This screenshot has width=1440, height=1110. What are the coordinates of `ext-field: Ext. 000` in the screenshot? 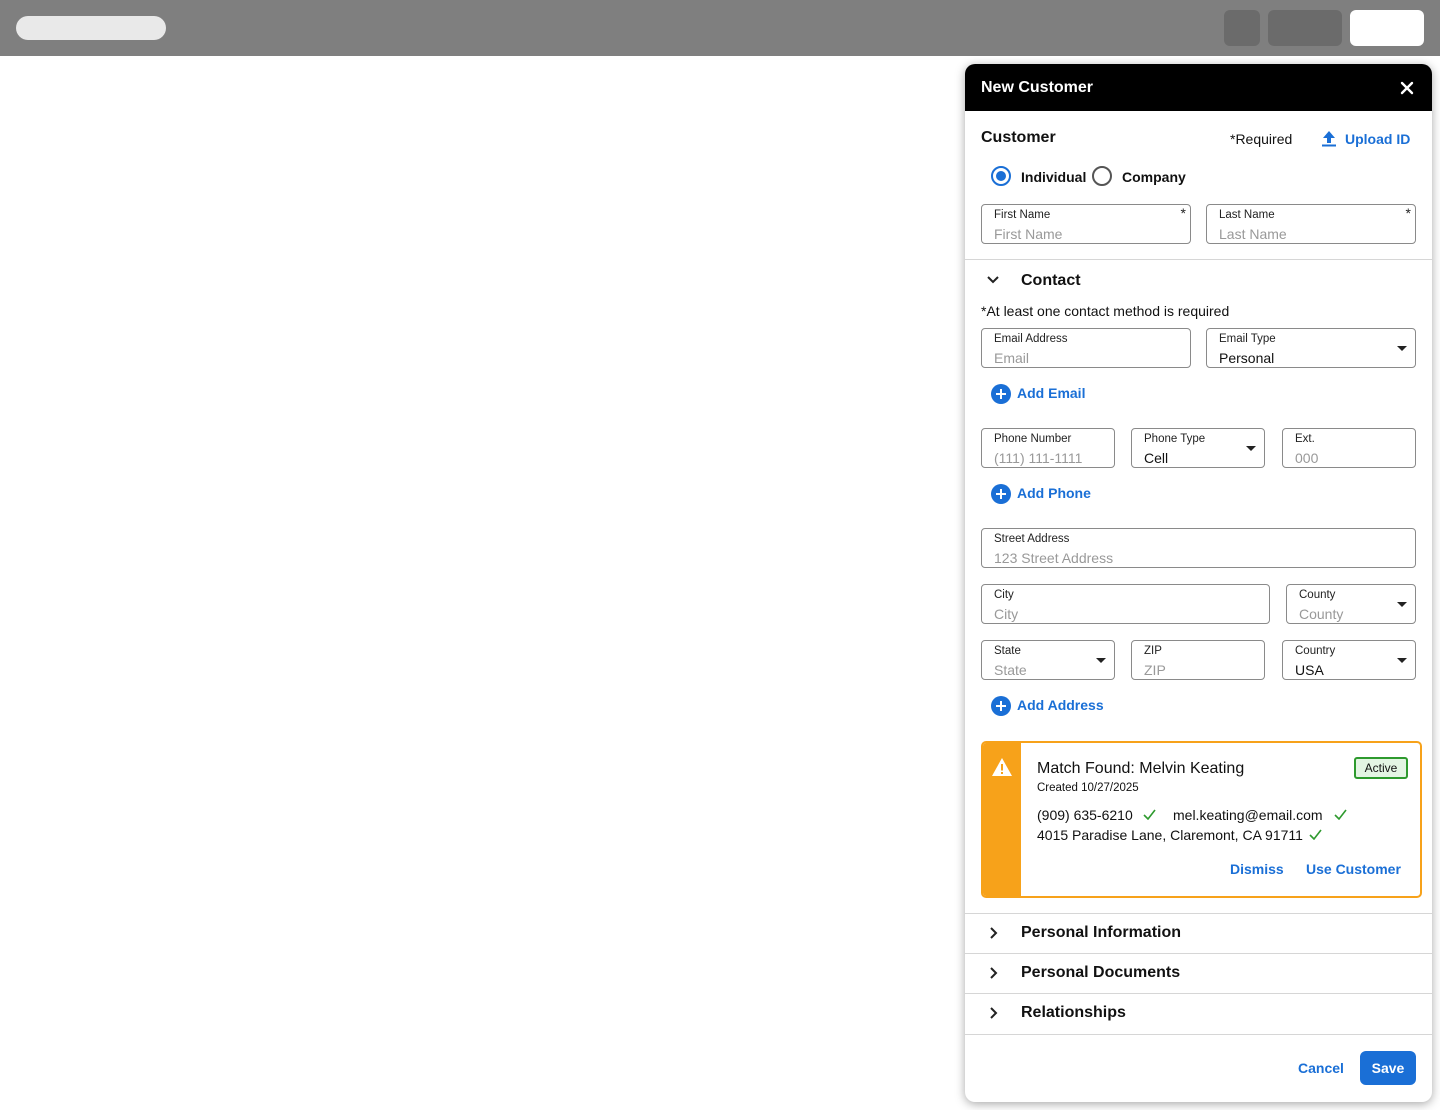 It's located at (1349, 448).